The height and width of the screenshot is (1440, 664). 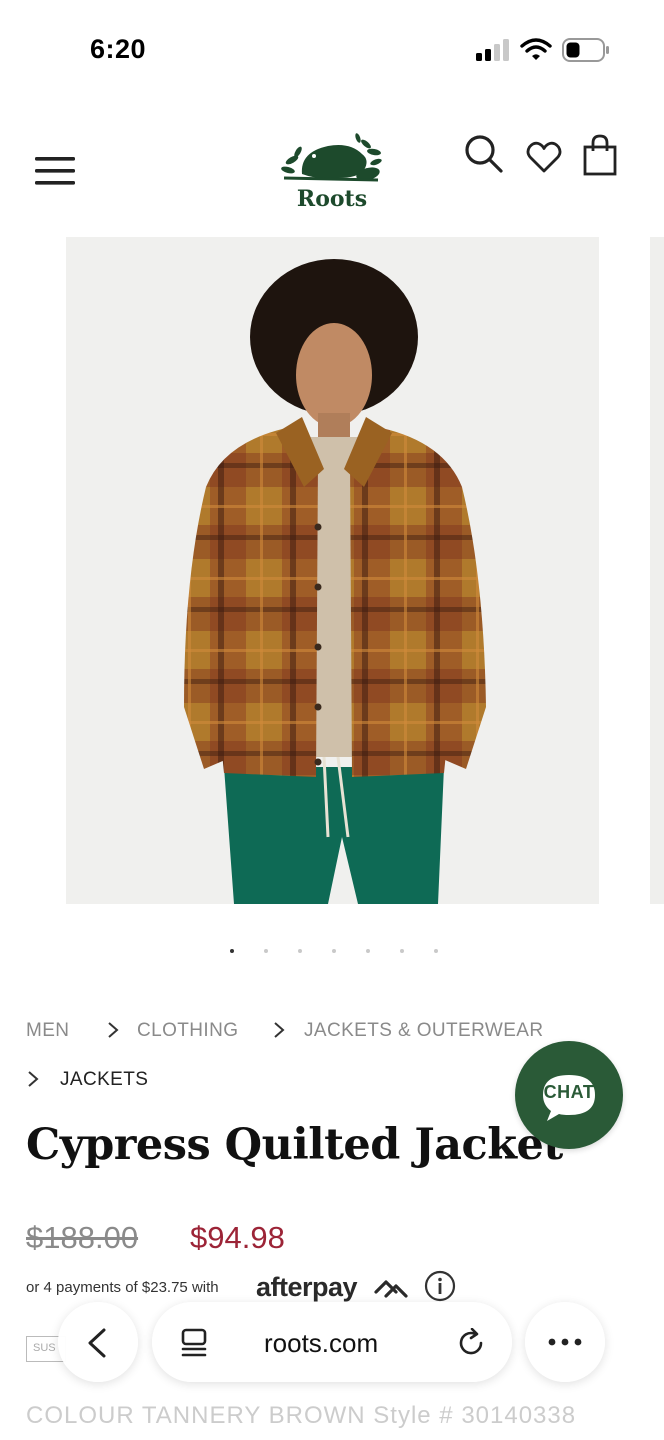 I want to click on address-bar: roots.com, so click(x=332, y=1342).